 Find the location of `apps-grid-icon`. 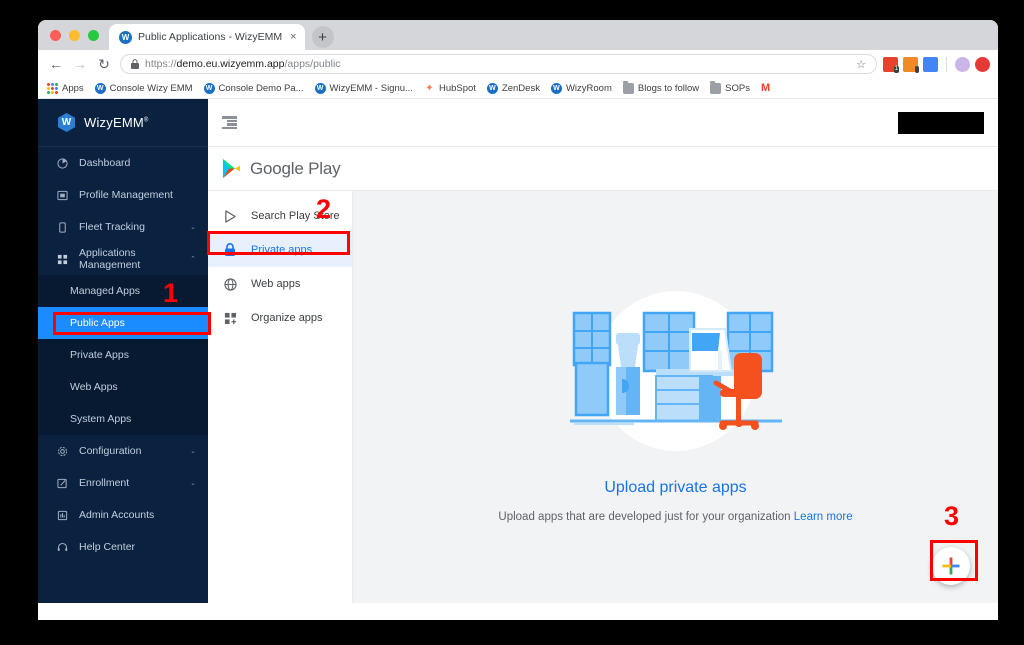

apps-grid-icon is located at coordinates (52, 88).